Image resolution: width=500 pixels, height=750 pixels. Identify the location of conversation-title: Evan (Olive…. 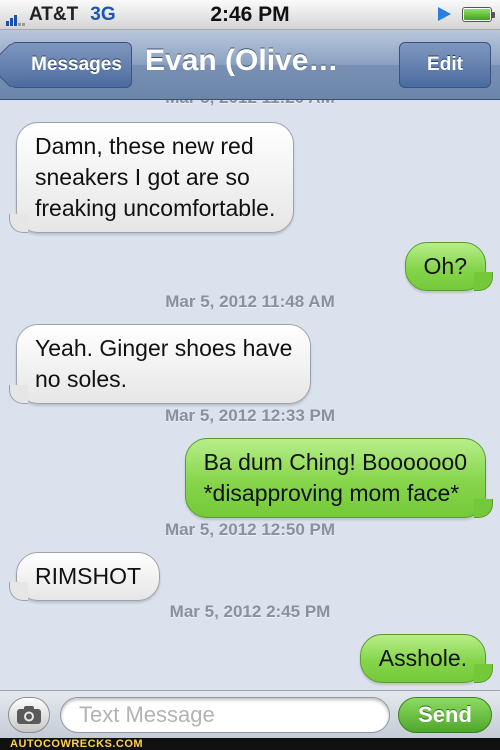
(242, 60).